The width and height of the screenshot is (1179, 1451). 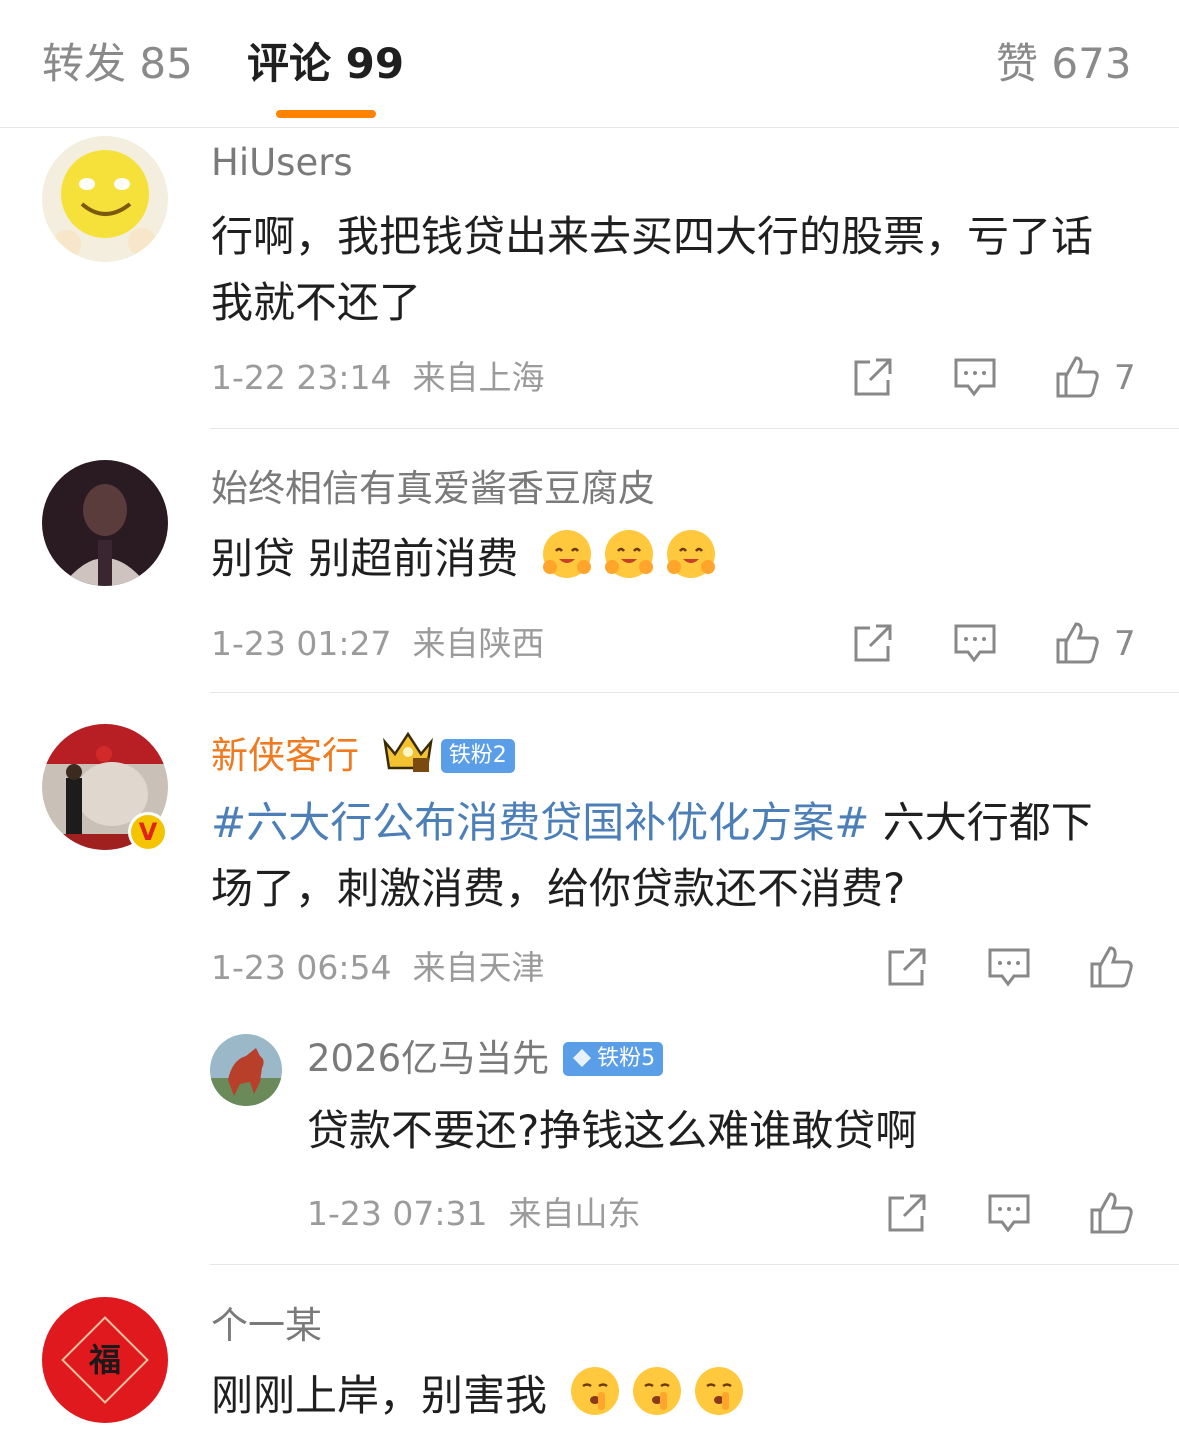 What do you see at coordinates (117, 64) in the screenshot?
I see `tab-repost: 转发 85` at bounding box center [117, 64].